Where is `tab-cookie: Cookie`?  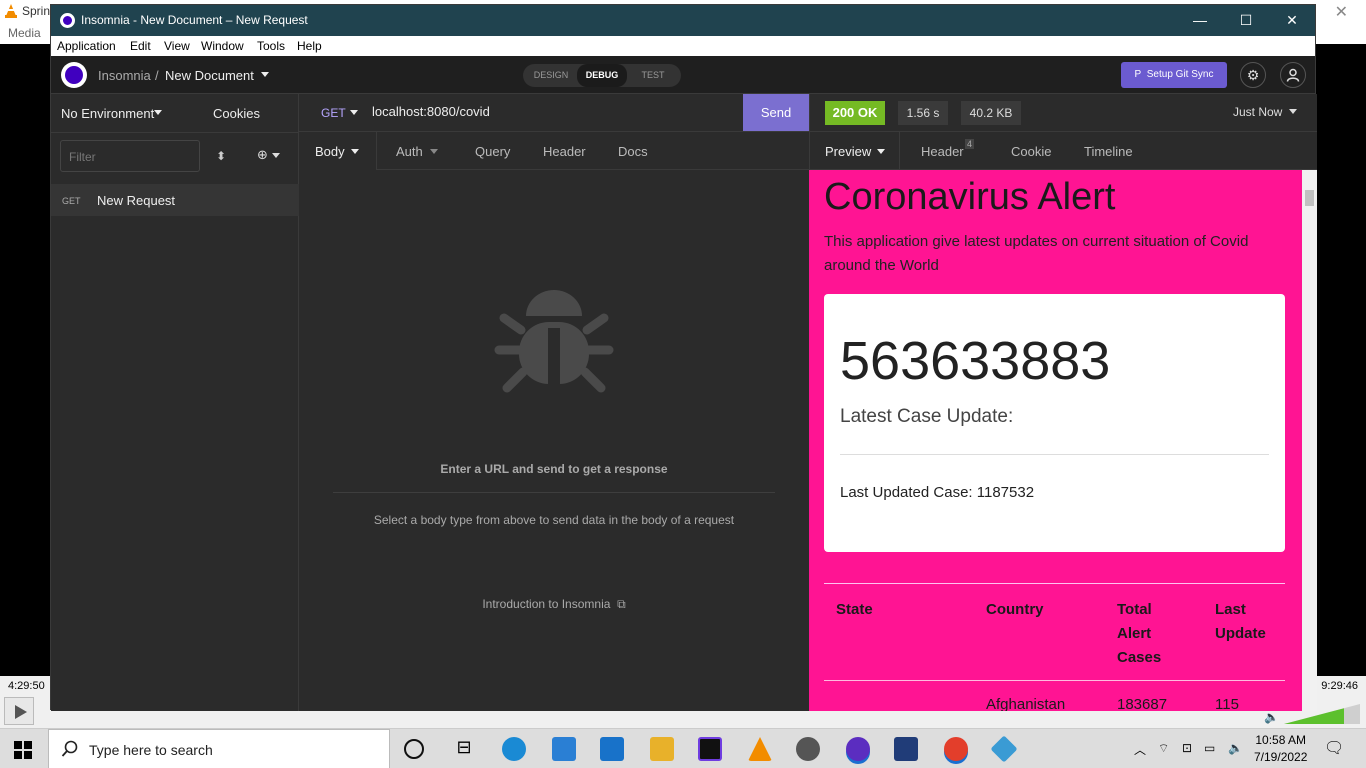
tab-cookie: Cookie is located at coordinates (1031, 151).